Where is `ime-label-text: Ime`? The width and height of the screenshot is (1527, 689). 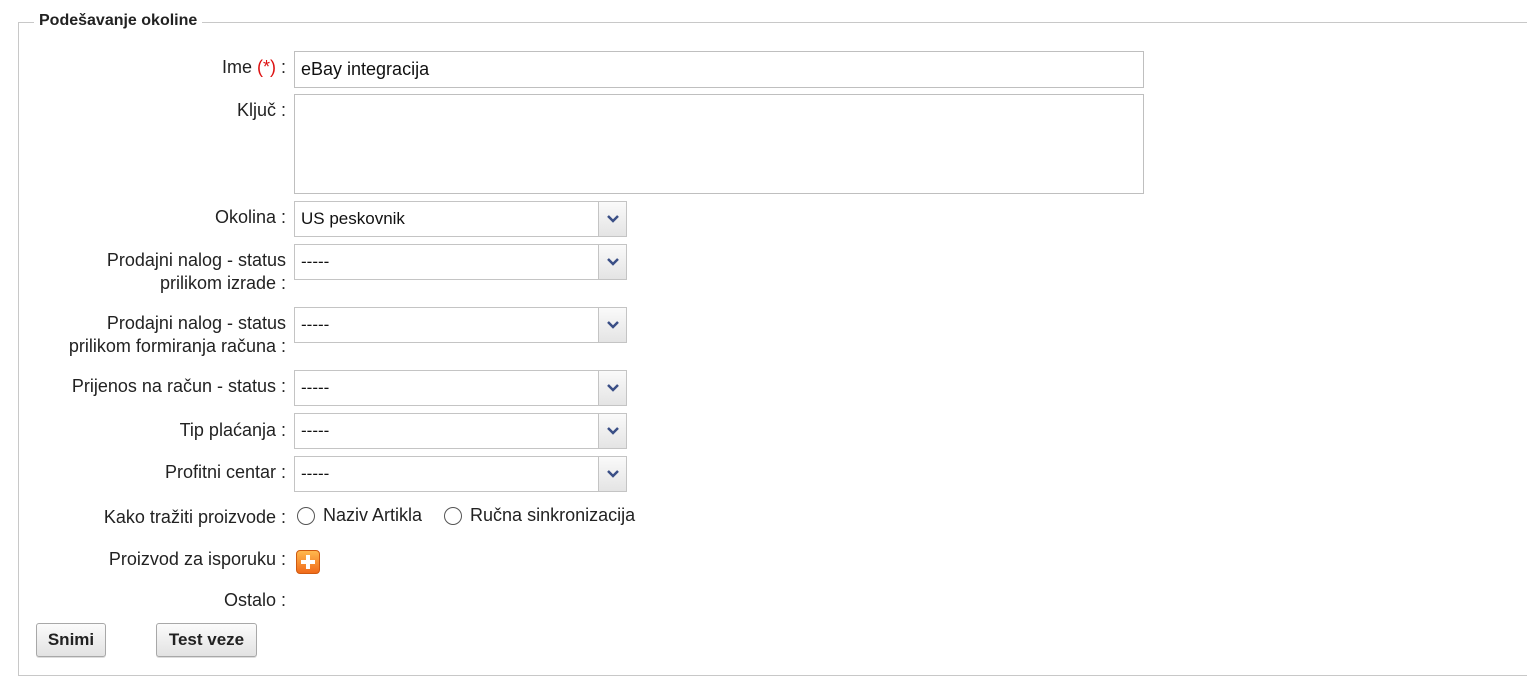
ime-label-text: Ime is located at coordinates (236, 67).